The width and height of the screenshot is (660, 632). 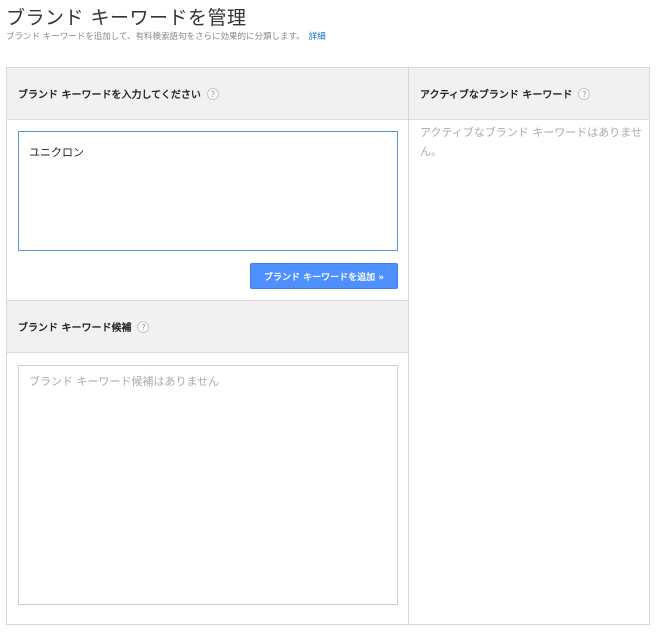 I want to click on active-empty-text: アクティブなブランド キーワードはありません。, so click(x=531, y=142).